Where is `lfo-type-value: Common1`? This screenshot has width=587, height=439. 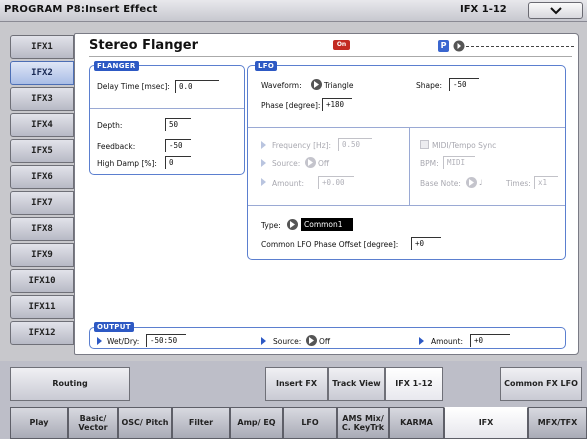
lfo-type-value: Common1 is located at coordinates (327, 224).